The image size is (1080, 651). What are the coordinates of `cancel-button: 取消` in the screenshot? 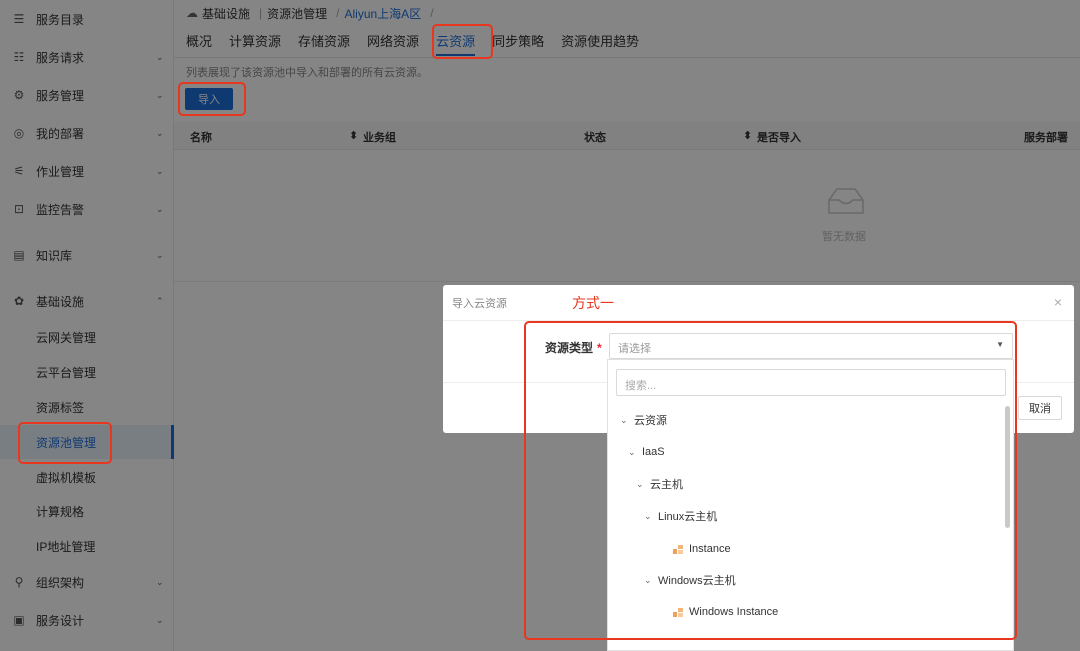 It's located at (1040, 408).